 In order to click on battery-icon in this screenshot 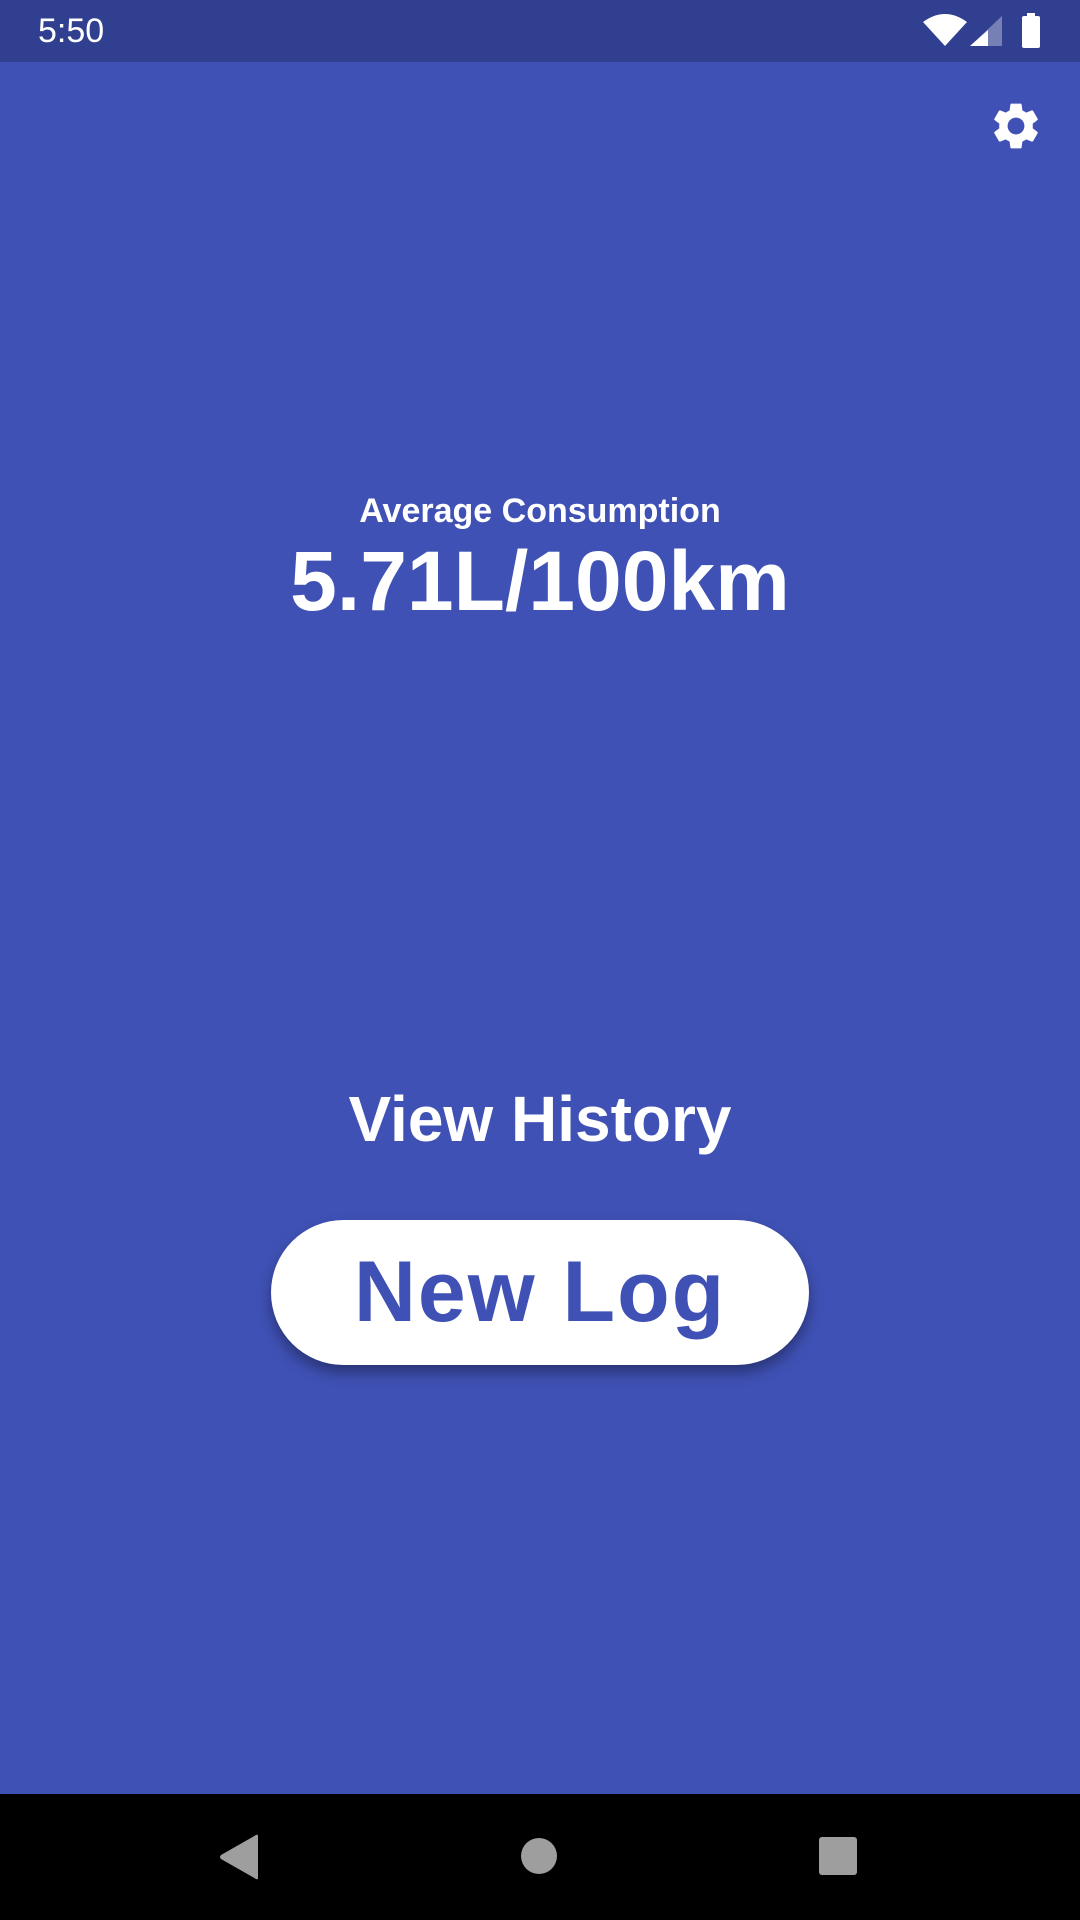, I will do `click(1031, 30)`.